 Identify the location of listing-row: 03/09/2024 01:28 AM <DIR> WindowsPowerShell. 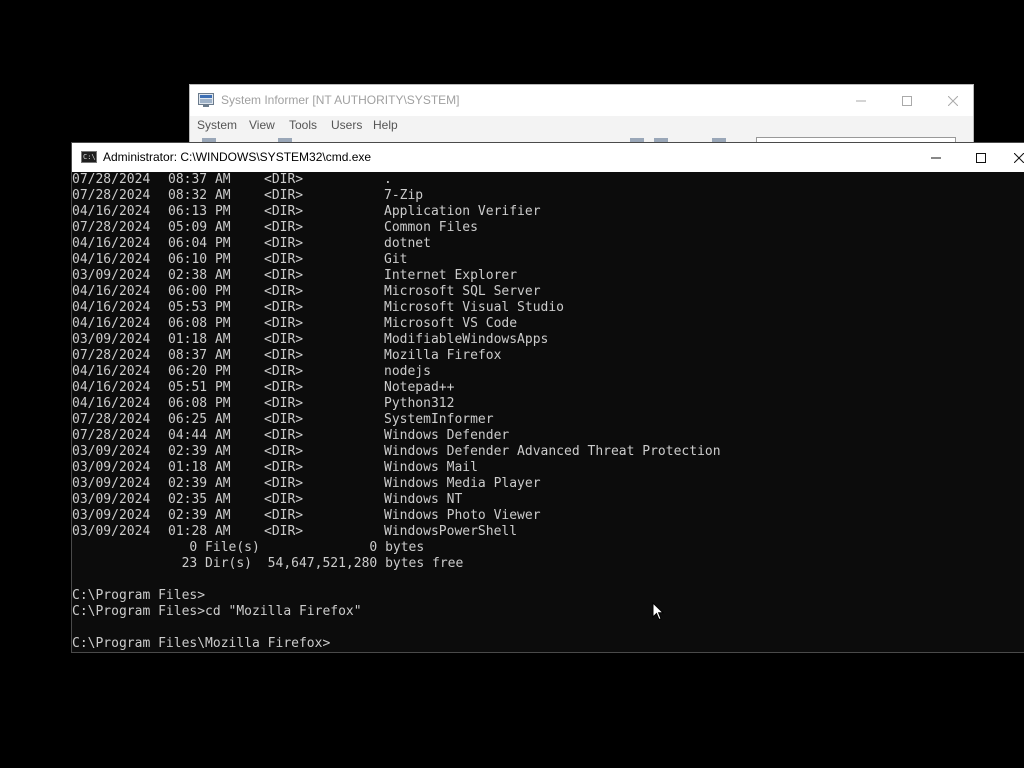
(548, 532).